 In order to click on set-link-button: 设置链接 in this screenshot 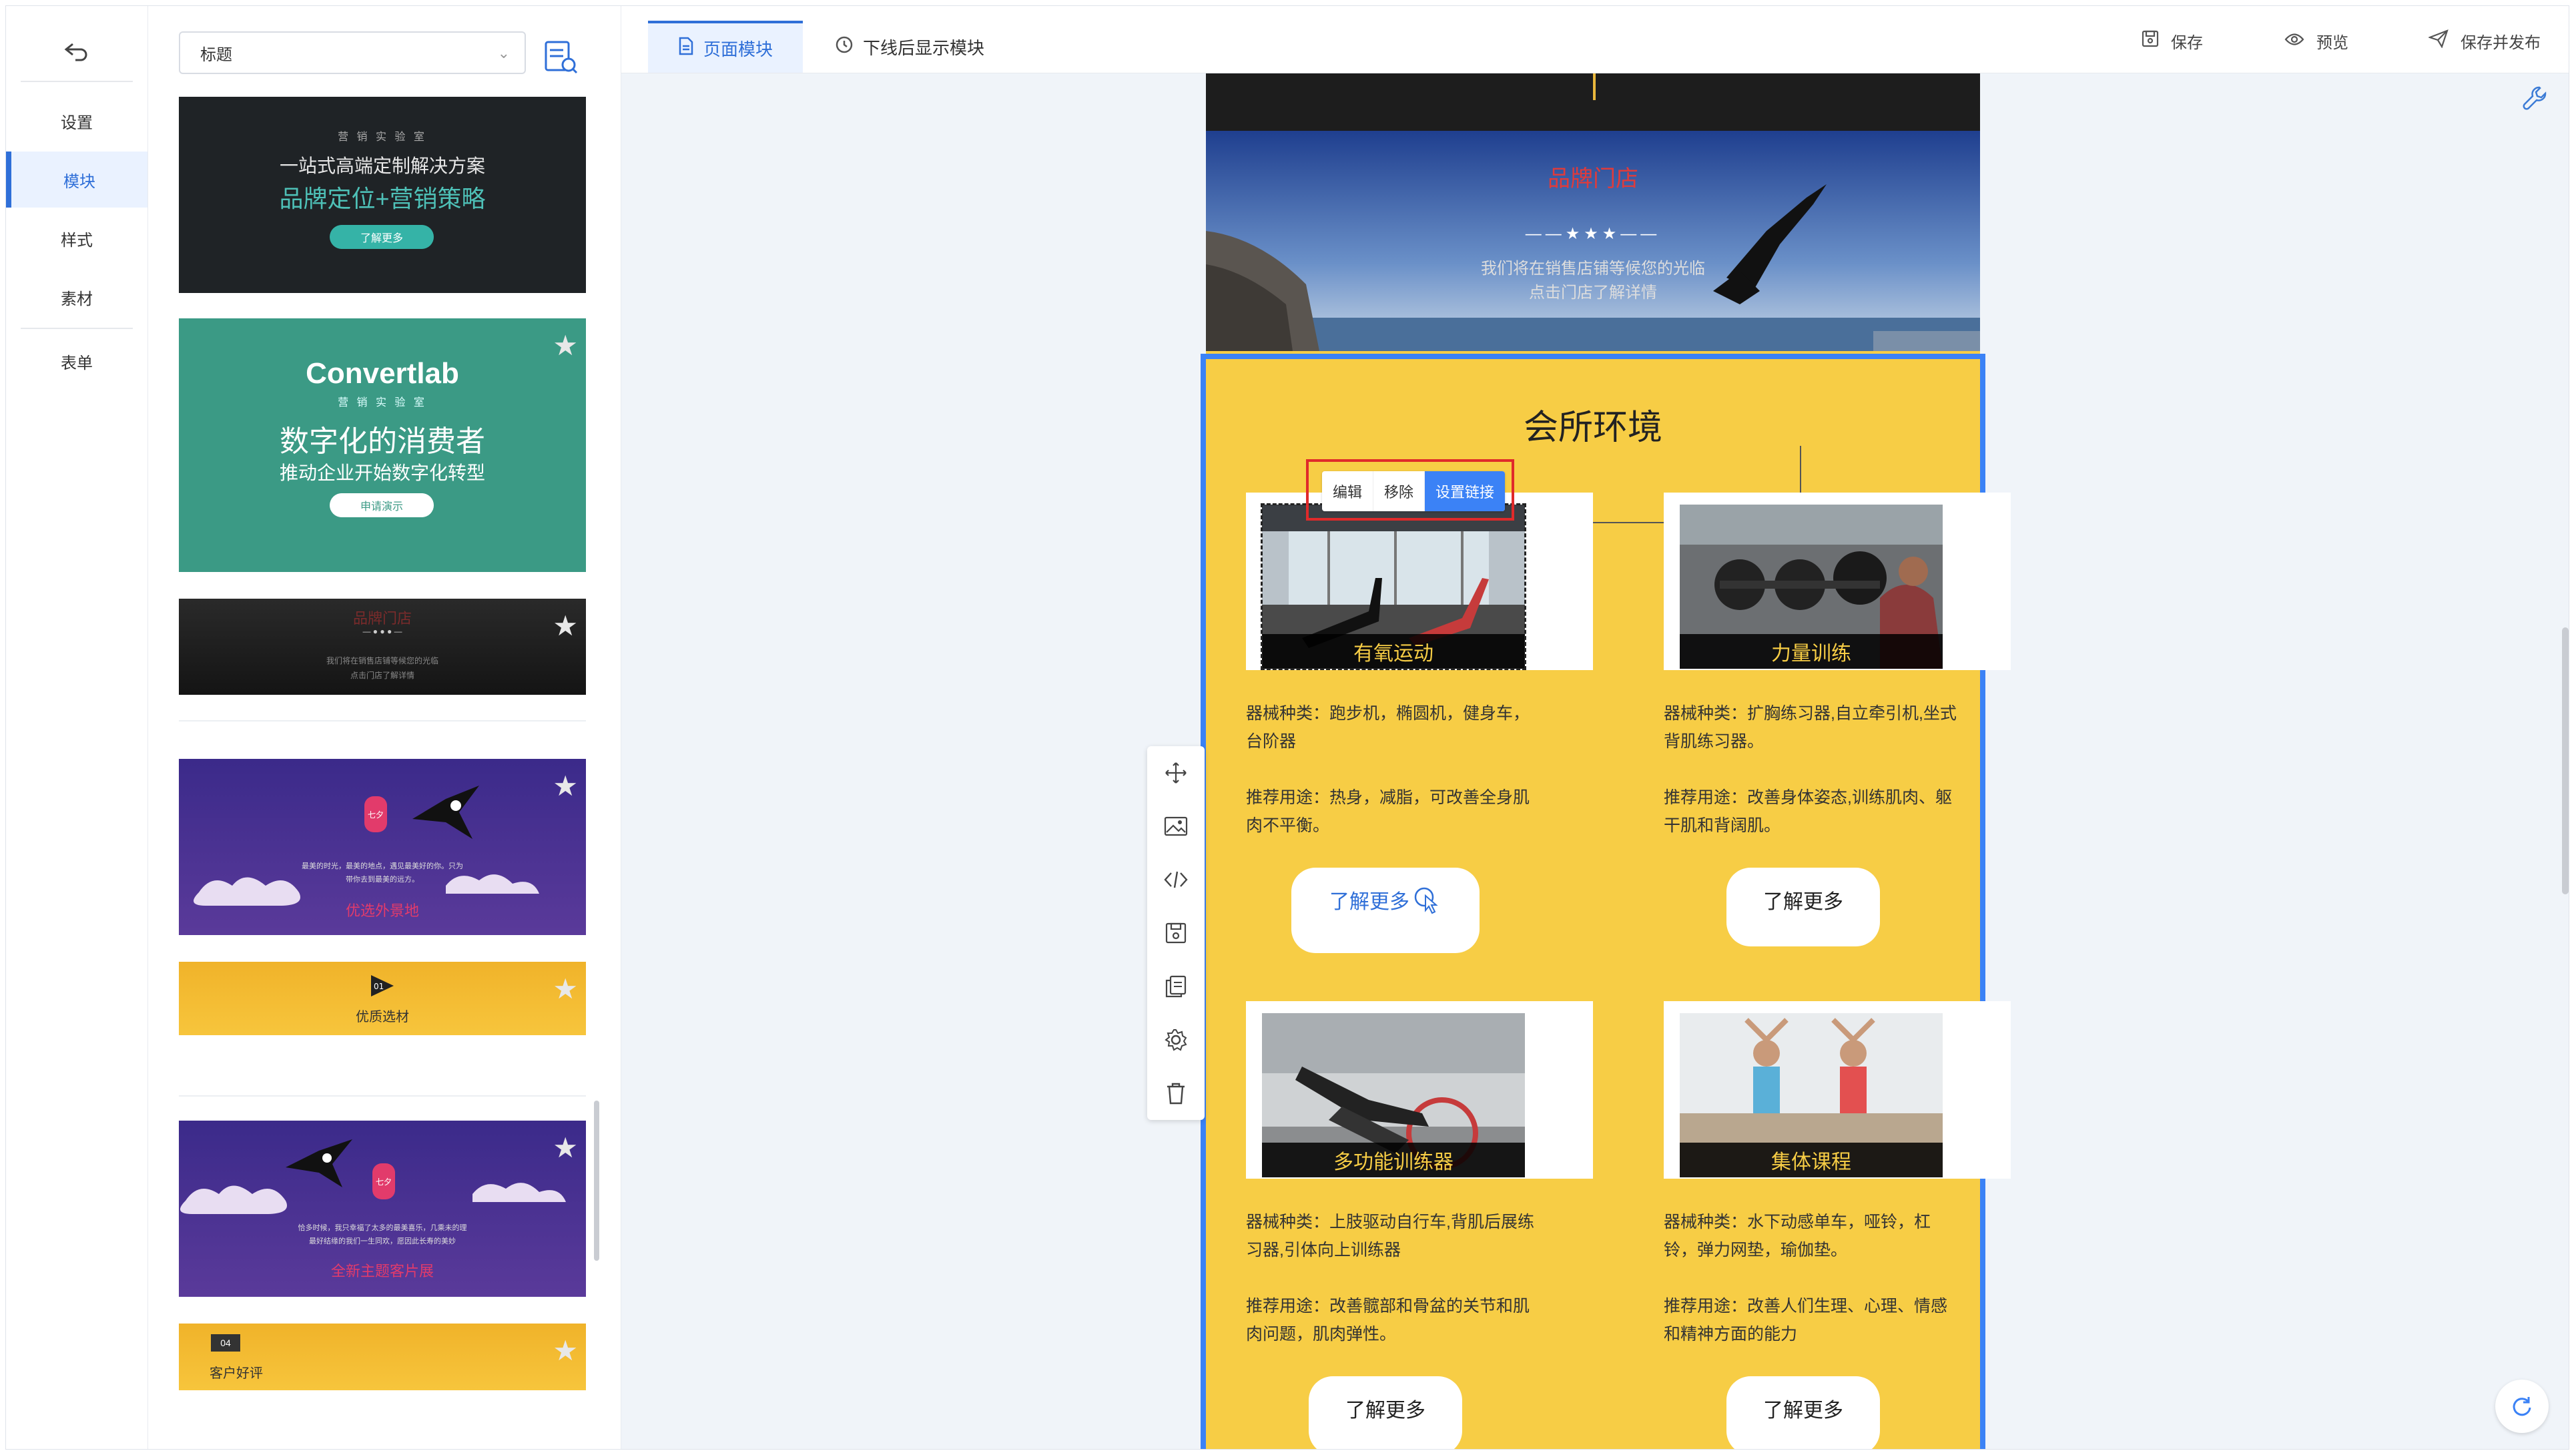, I will do `click(1466, 491)`.